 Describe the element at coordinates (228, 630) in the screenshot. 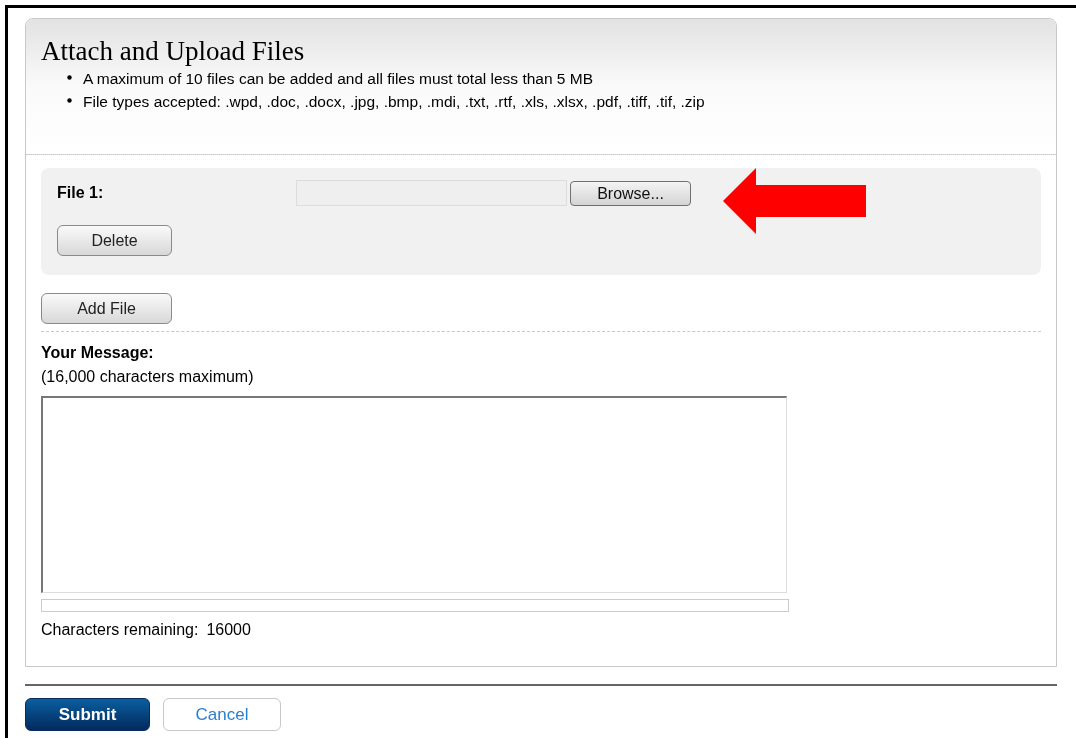

I see `characters-remaining-count: 16000` at that location.